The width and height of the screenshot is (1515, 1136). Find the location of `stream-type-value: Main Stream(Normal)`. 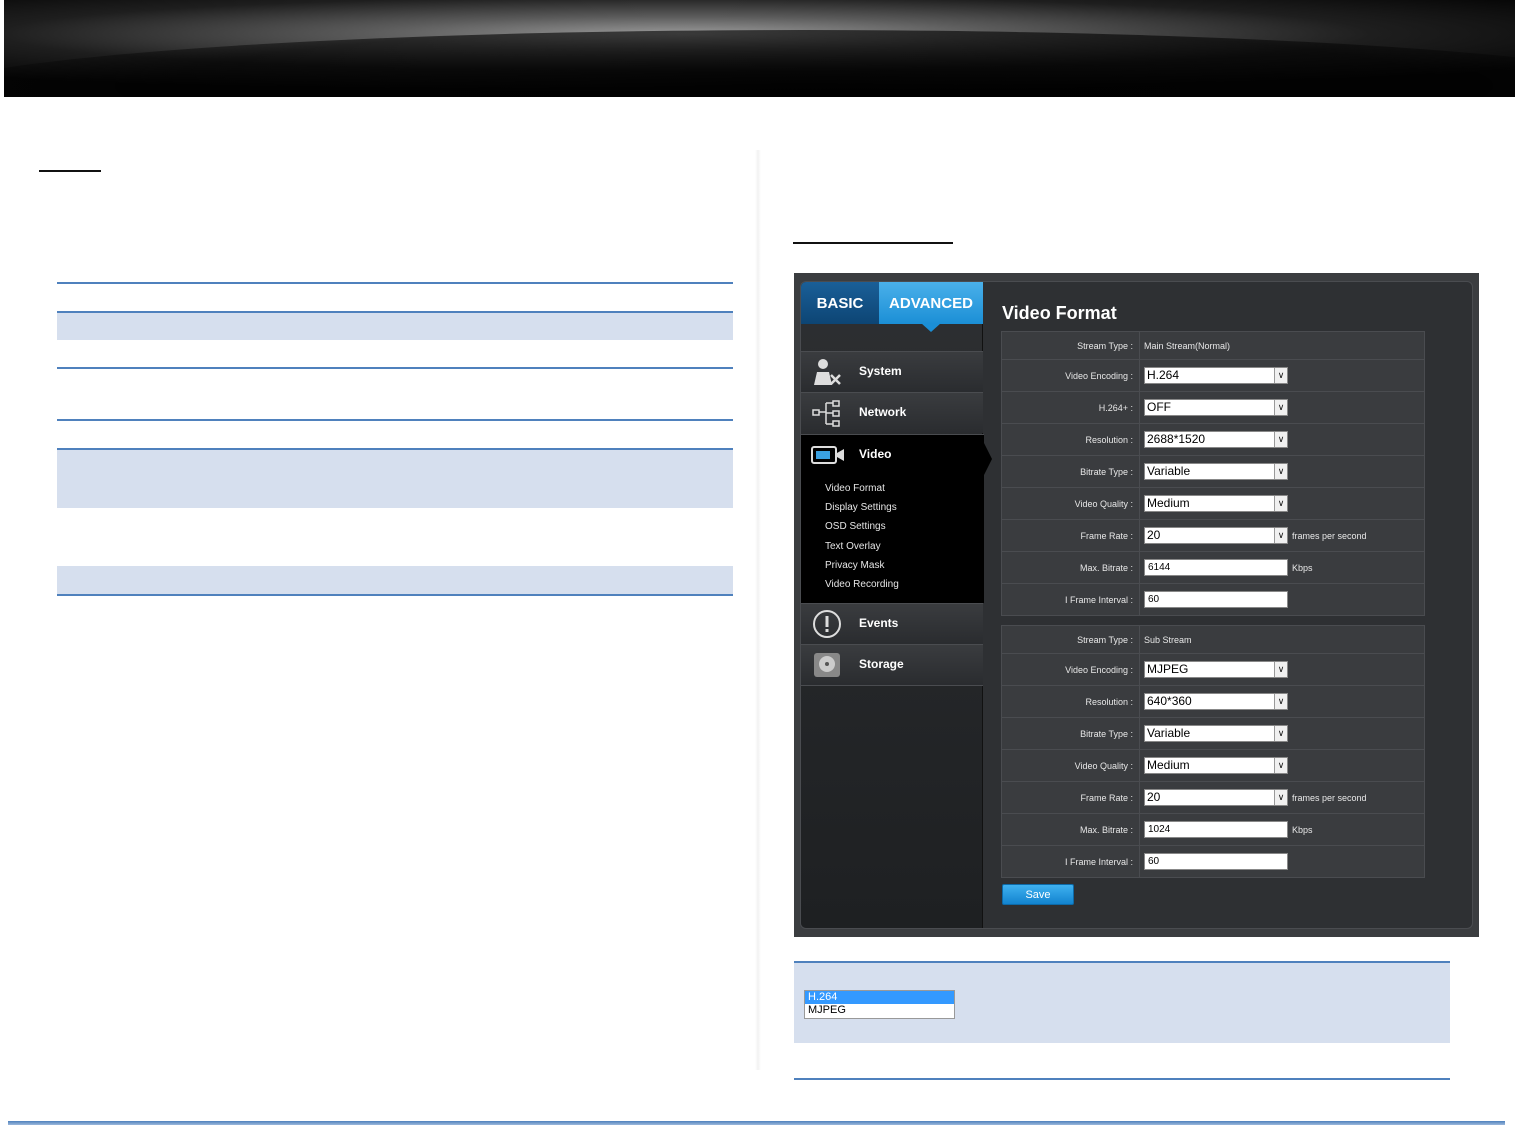

stream-type-value: Main Stream(Normal) is located at coordinates (1187, 345).